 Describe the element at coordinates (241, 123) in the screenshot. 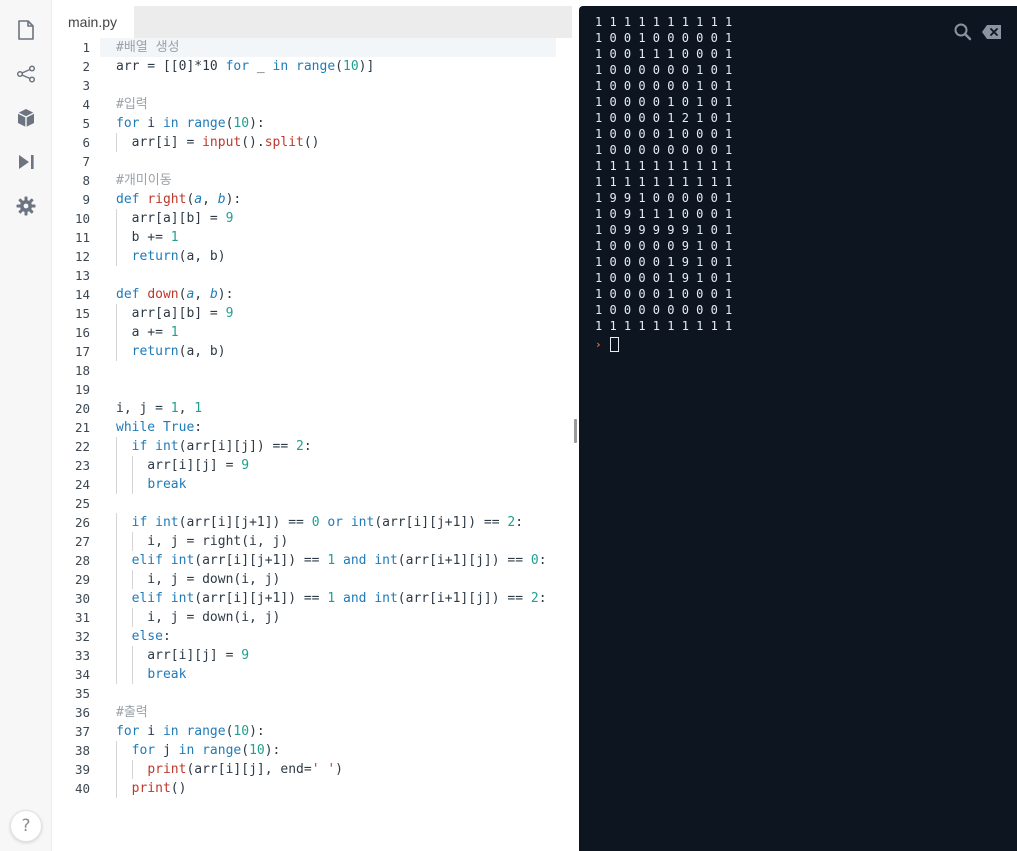

I see `code-token: 10` at that location.